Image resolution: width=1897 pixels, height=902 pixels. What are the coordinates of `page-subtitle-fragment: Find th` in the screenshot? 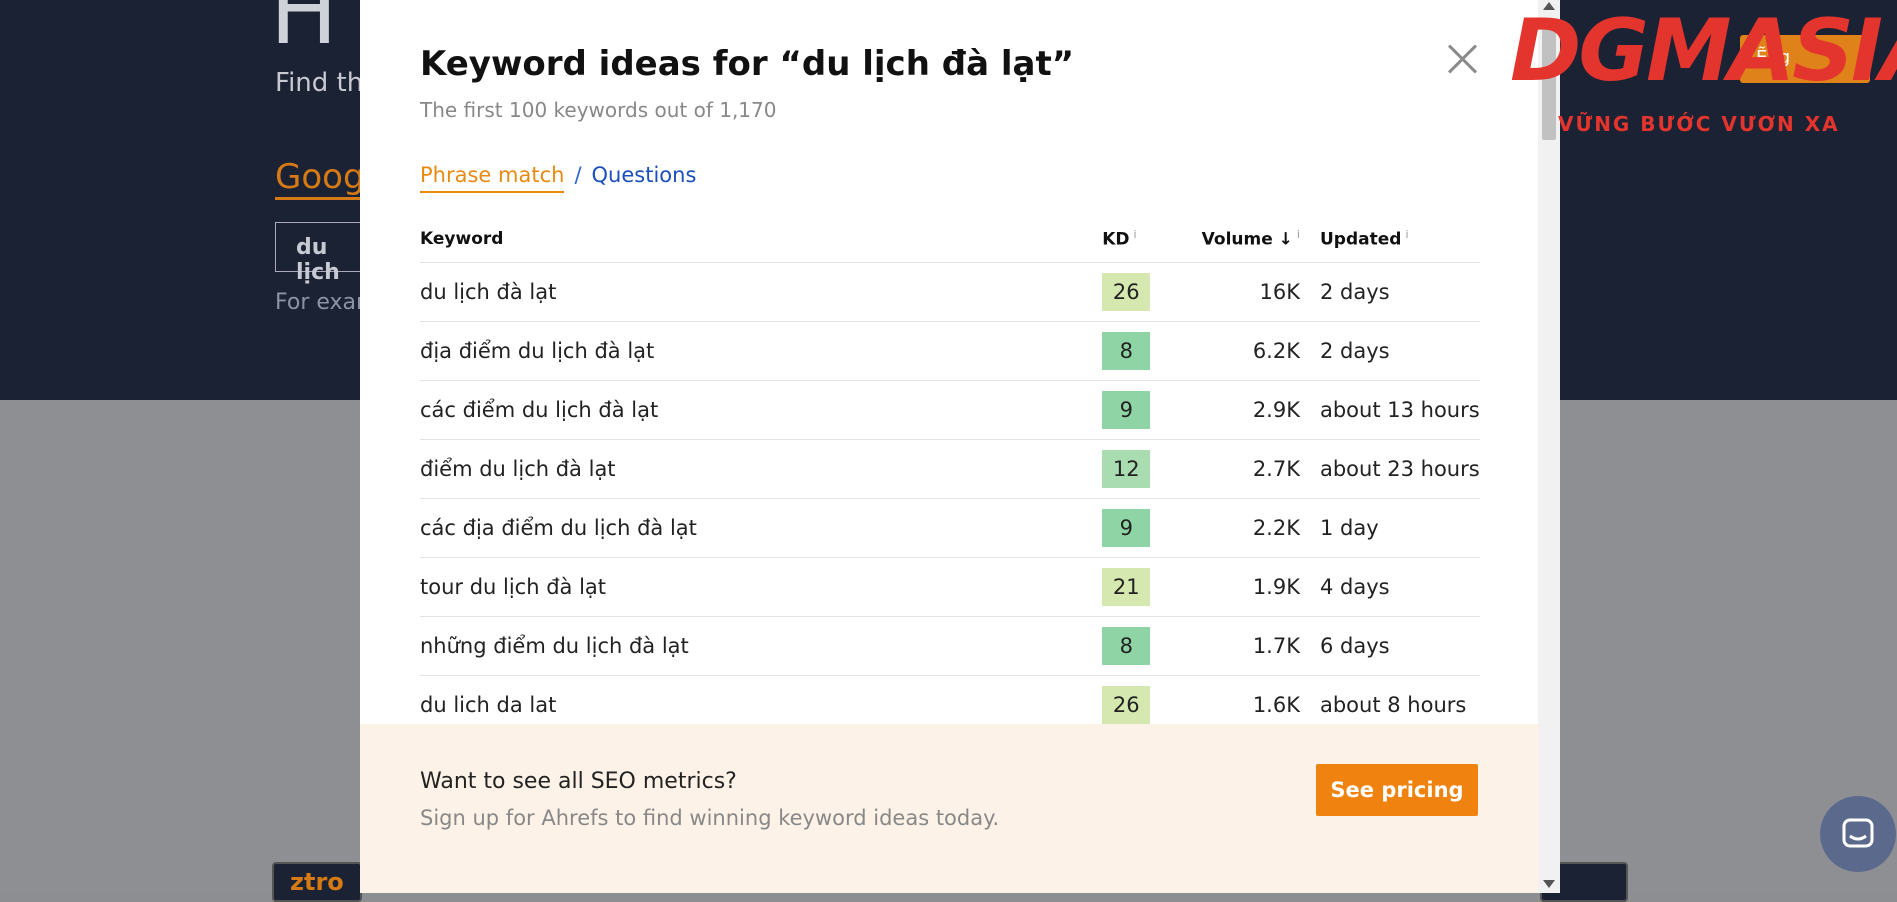 It's located at (319, 83).